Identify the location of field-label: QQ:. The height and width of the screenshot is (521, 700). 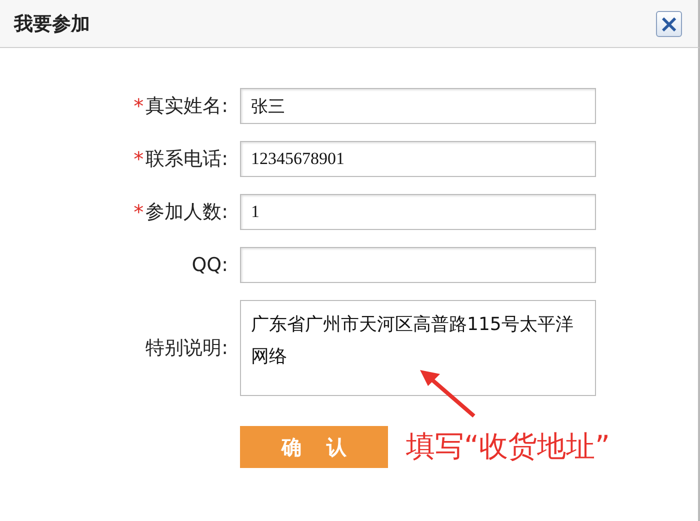
(210, 265).